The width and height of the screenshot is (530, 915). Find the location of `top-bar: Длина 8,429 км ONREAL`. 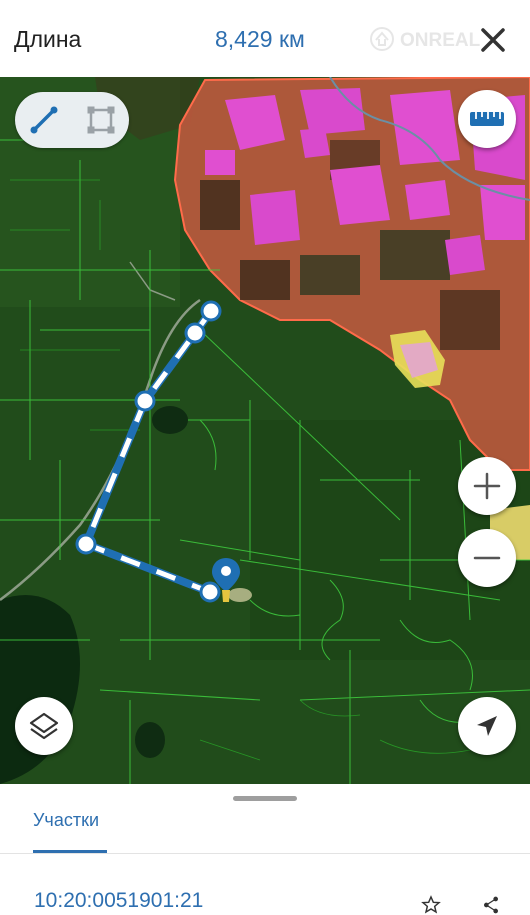

top-bar: Длина 8,429 км ONREAL is located at coordinates (265, 38).